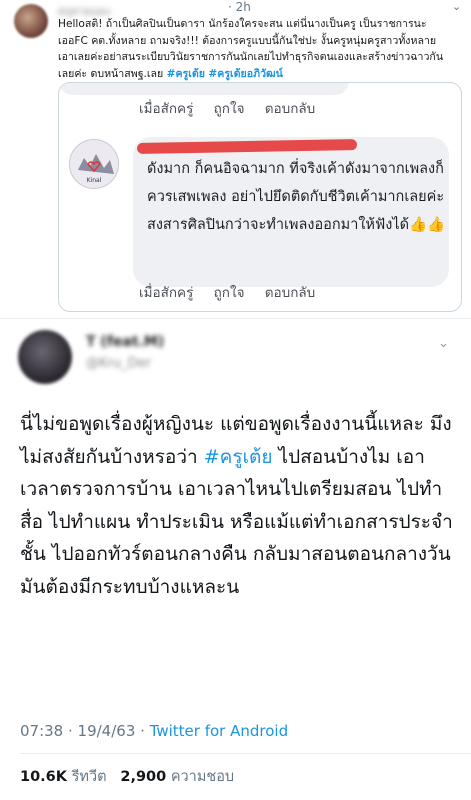 This screenshot has height=800, width=471. Describe the element at coordinates (239, 7) in the screenshot. I see `tweet-time: · 2h` at that location.